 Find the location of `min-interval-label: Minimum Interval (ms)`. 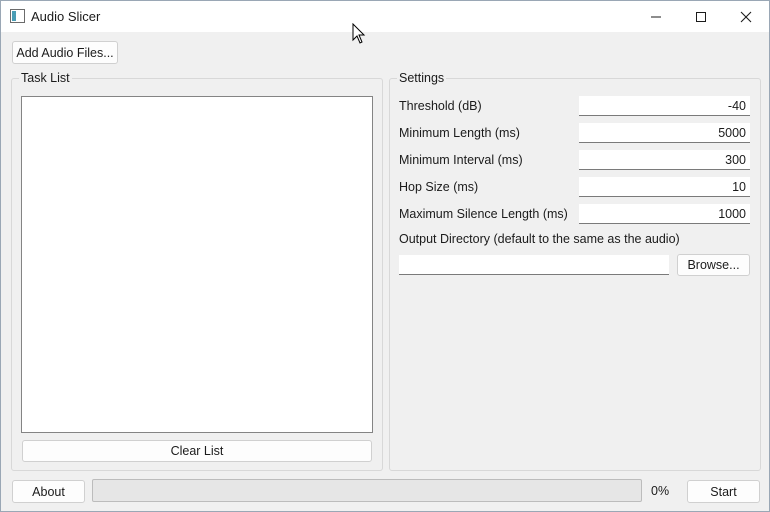

min-interval-label: Minimum Interval (ms) is located at coordinates (461, 160).